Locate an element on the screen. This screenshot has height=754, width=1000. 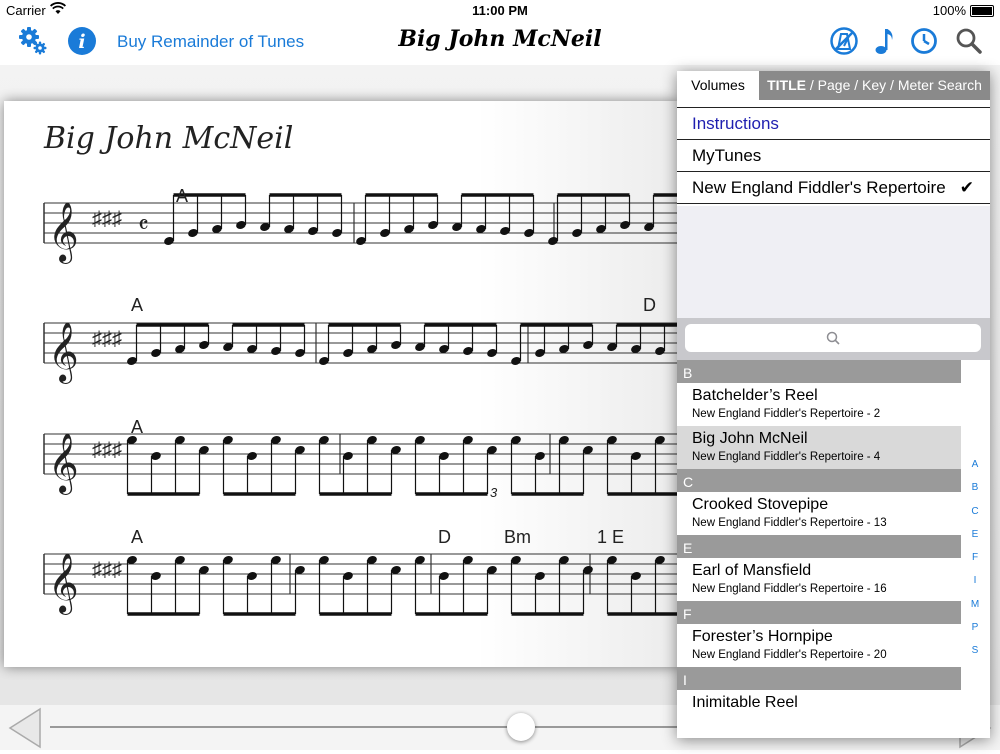
tab-search-title: TITLE is located at coordinates (786, 85).